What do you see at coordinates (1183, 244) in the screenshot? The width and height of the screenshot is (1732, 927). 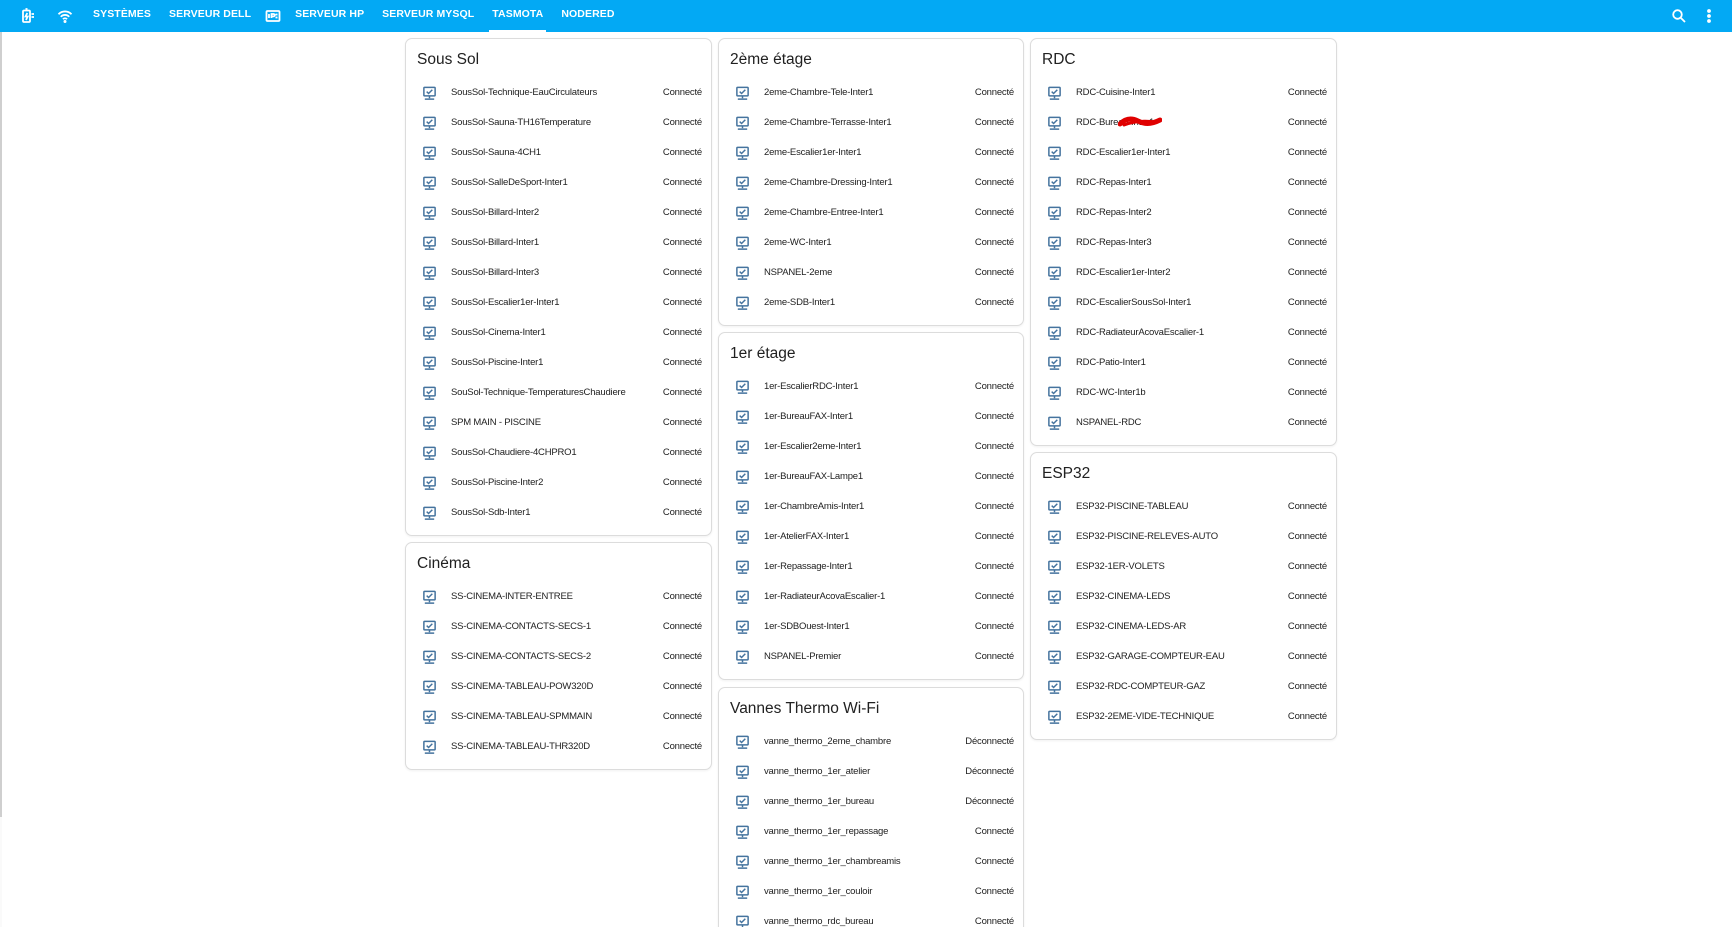 I see `device-row: RDC-Repas-Inter3 Connecté` at bounding box center [1183, 244].